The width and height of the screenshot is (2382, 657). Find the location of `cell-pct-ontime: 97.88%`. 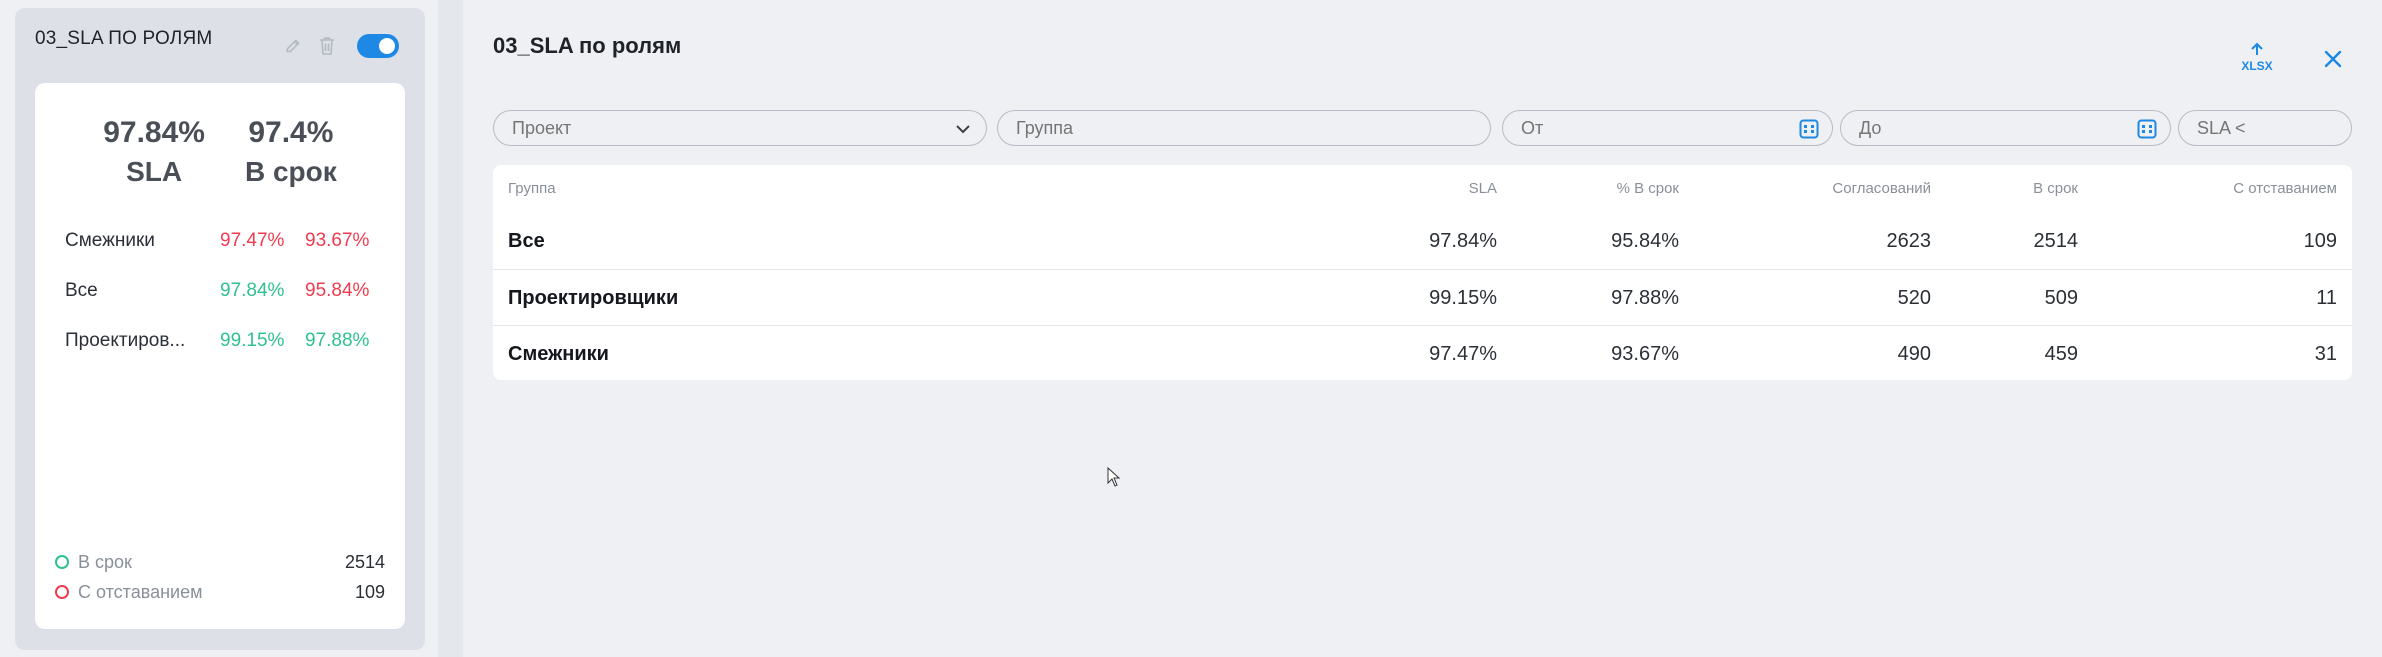

cell-pct-ontime: 97.88% is located at coordinates (1645, 298).